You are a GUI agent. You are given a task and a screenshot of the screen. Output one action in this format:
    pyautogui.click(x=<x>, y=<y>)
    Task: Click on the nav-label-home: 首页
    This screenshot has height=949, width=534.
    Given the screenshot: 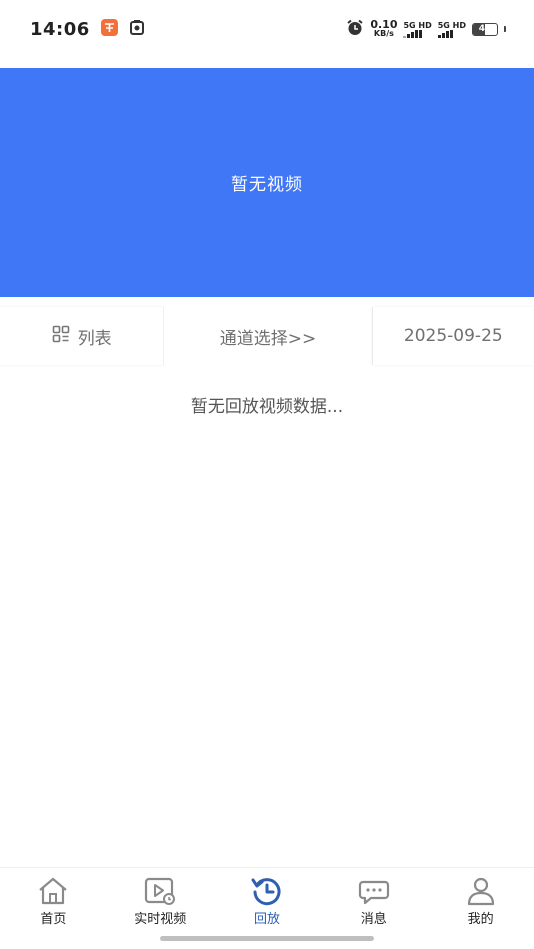 What is the action you would take?
    pyautogui.click(x=53, y=919)
    